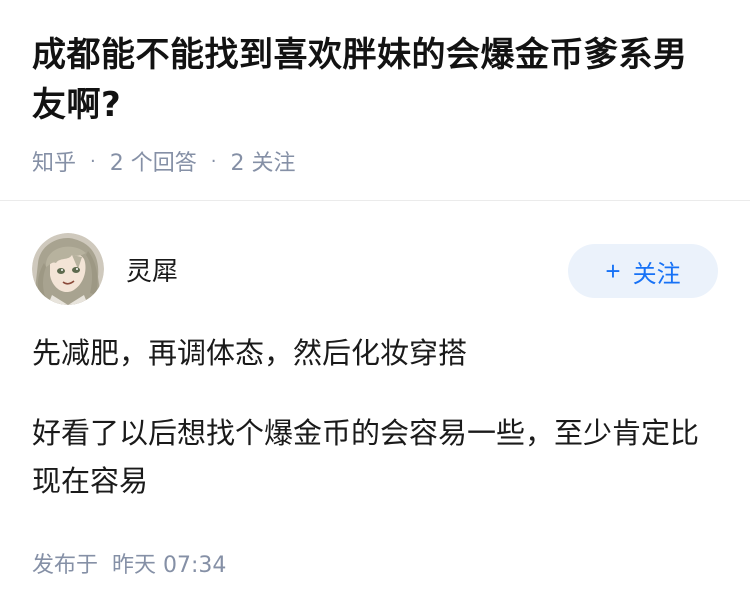 The image size is (750, 616). I want to click on answer-paragraph: 好看了以后想找个爆金币的会容易一些，至少肯定比现在容易, so click(366, 457).